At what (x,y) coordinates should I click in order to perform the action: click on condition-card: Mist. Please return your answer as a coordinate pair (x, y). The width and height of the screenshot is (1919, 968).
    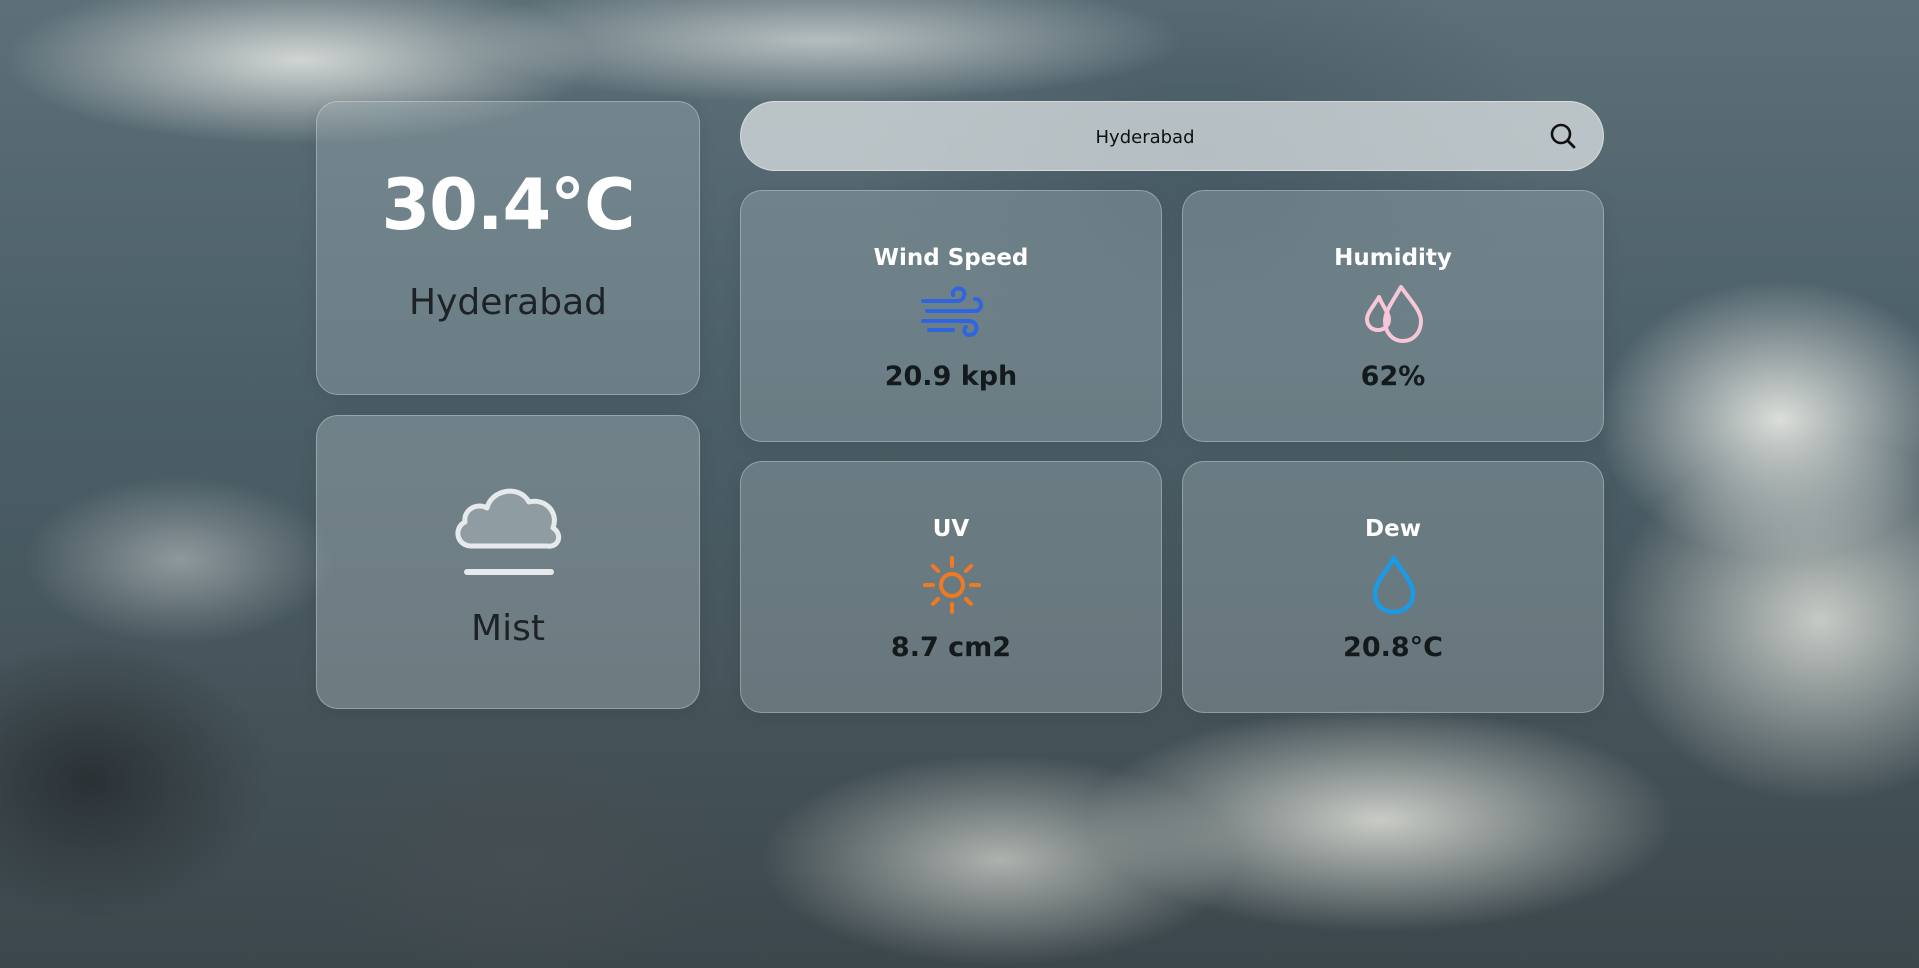
    Looking at the image, I should click on (508, 562).